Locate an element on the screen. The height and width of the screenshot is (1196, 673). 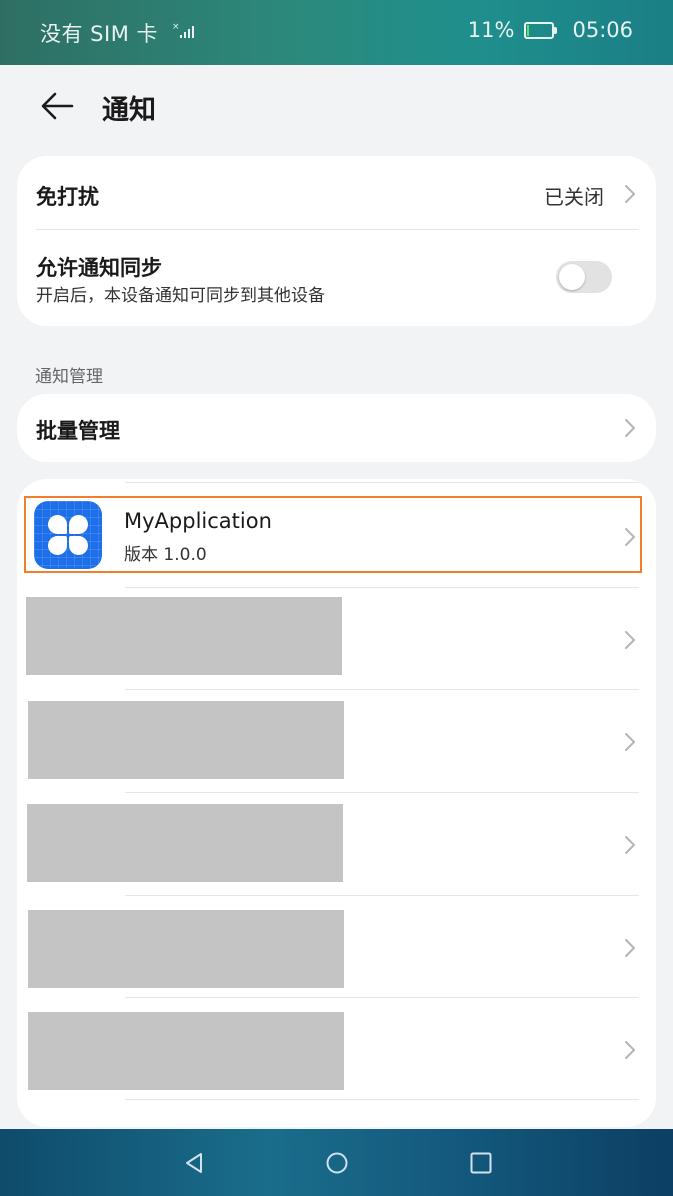
app-row-myapplication: MyApplication 版本 1.0.0 is located at coordinates (336, 530).